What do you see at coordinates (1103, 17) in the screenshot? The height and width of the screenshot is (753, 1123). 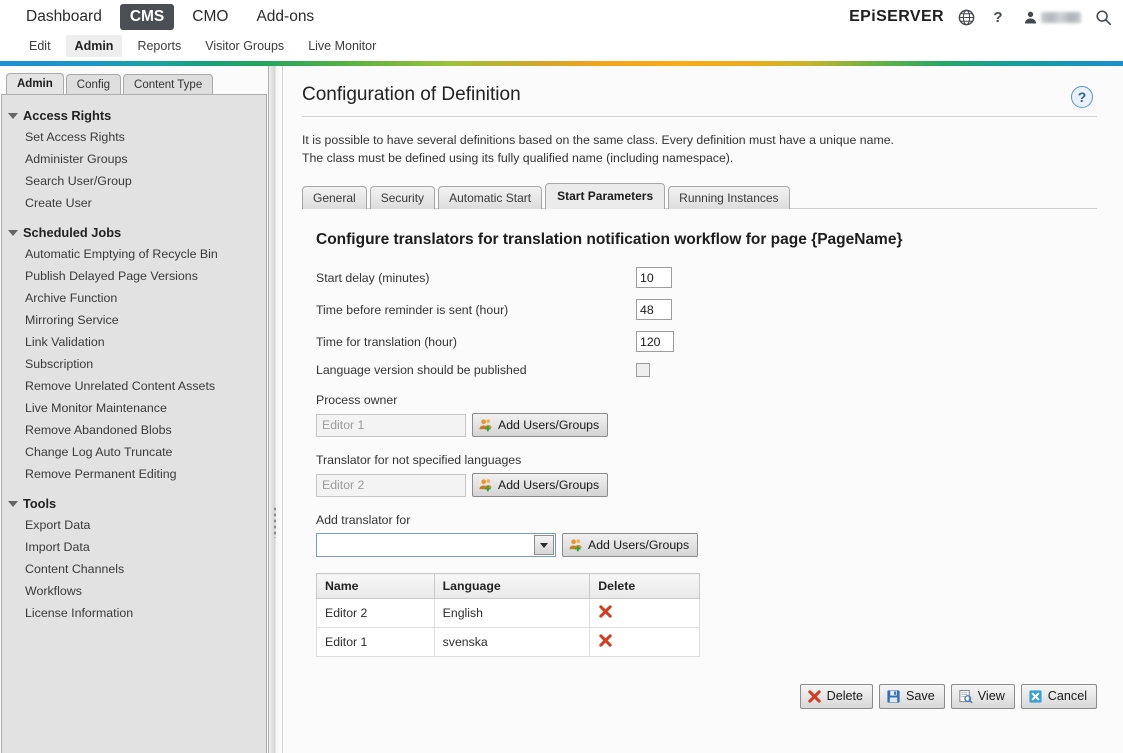 I see `search-icon` at bounding box center [1103, 17].